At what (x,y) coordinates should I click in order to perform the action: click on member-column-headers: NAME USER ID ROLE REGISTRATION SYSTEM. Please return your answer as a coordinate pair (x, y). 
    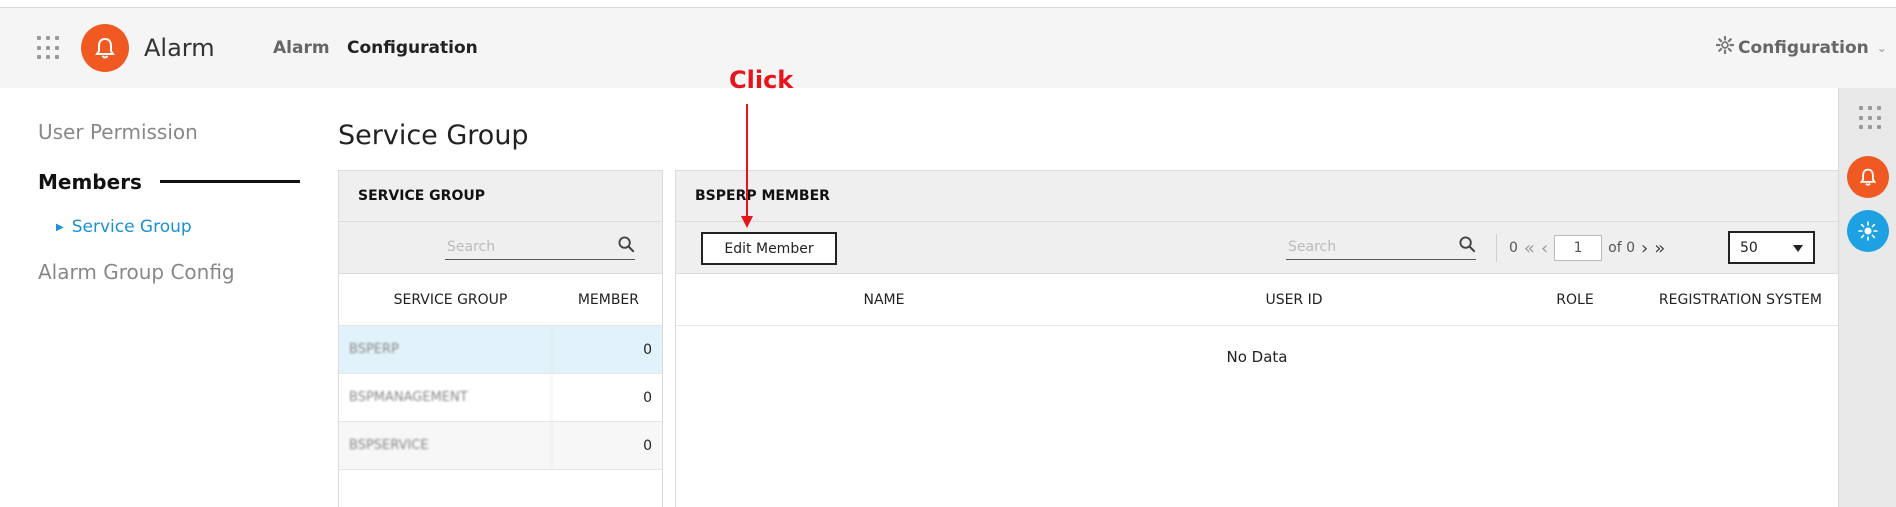
    Looking at the image, I should click on (1257, 300).